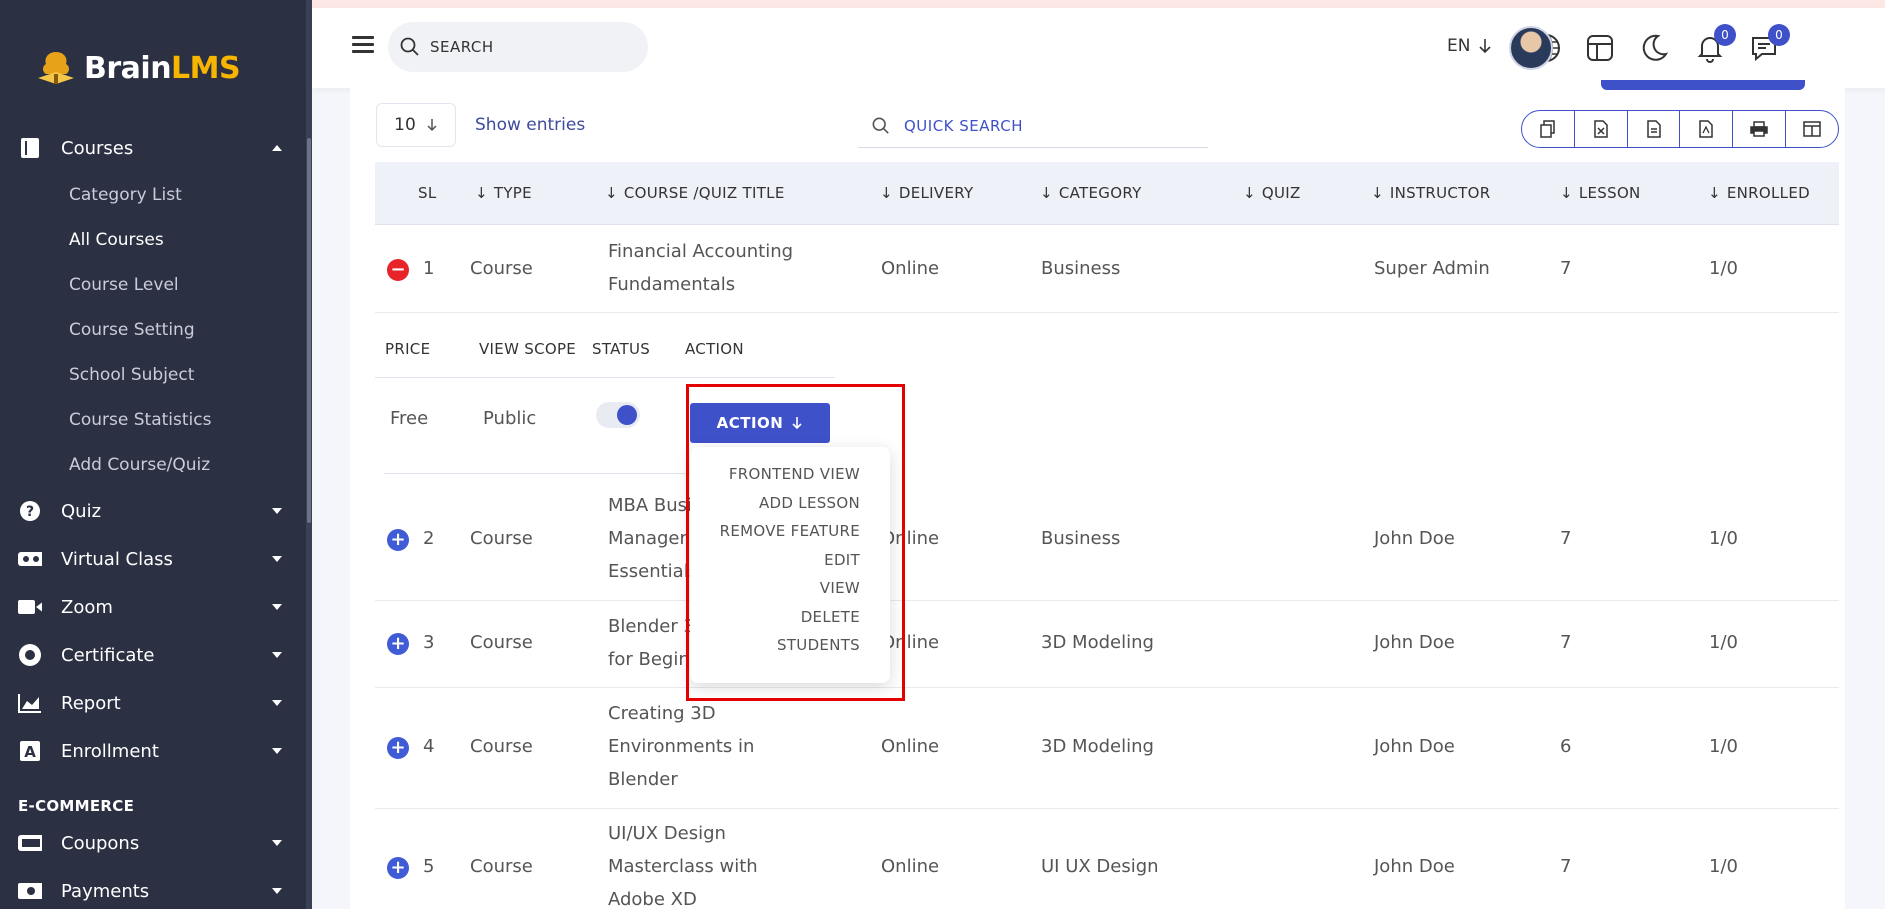 This screenshot has width=1885, height=909. Describe the element at coordinates (30, 843) in the screenshot. I see `coupon-icon` at that location.